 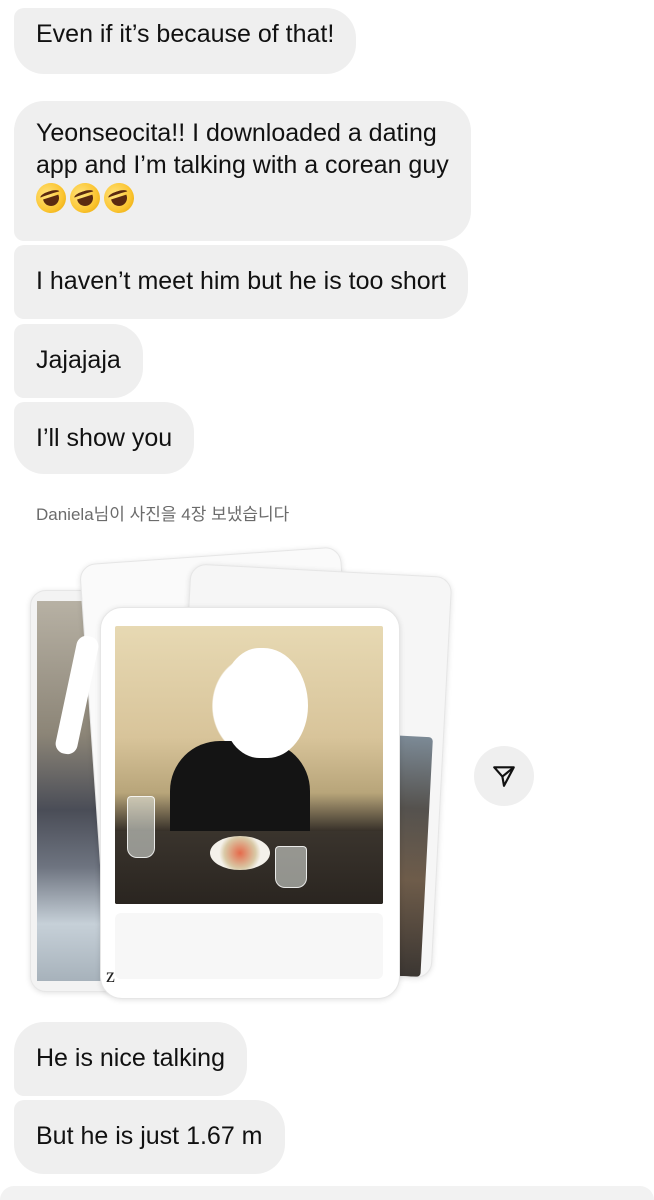 What do you see at coordinates (240, 198) in the screenshot?
I see `emoji-row` at bounding box center [240, 198].